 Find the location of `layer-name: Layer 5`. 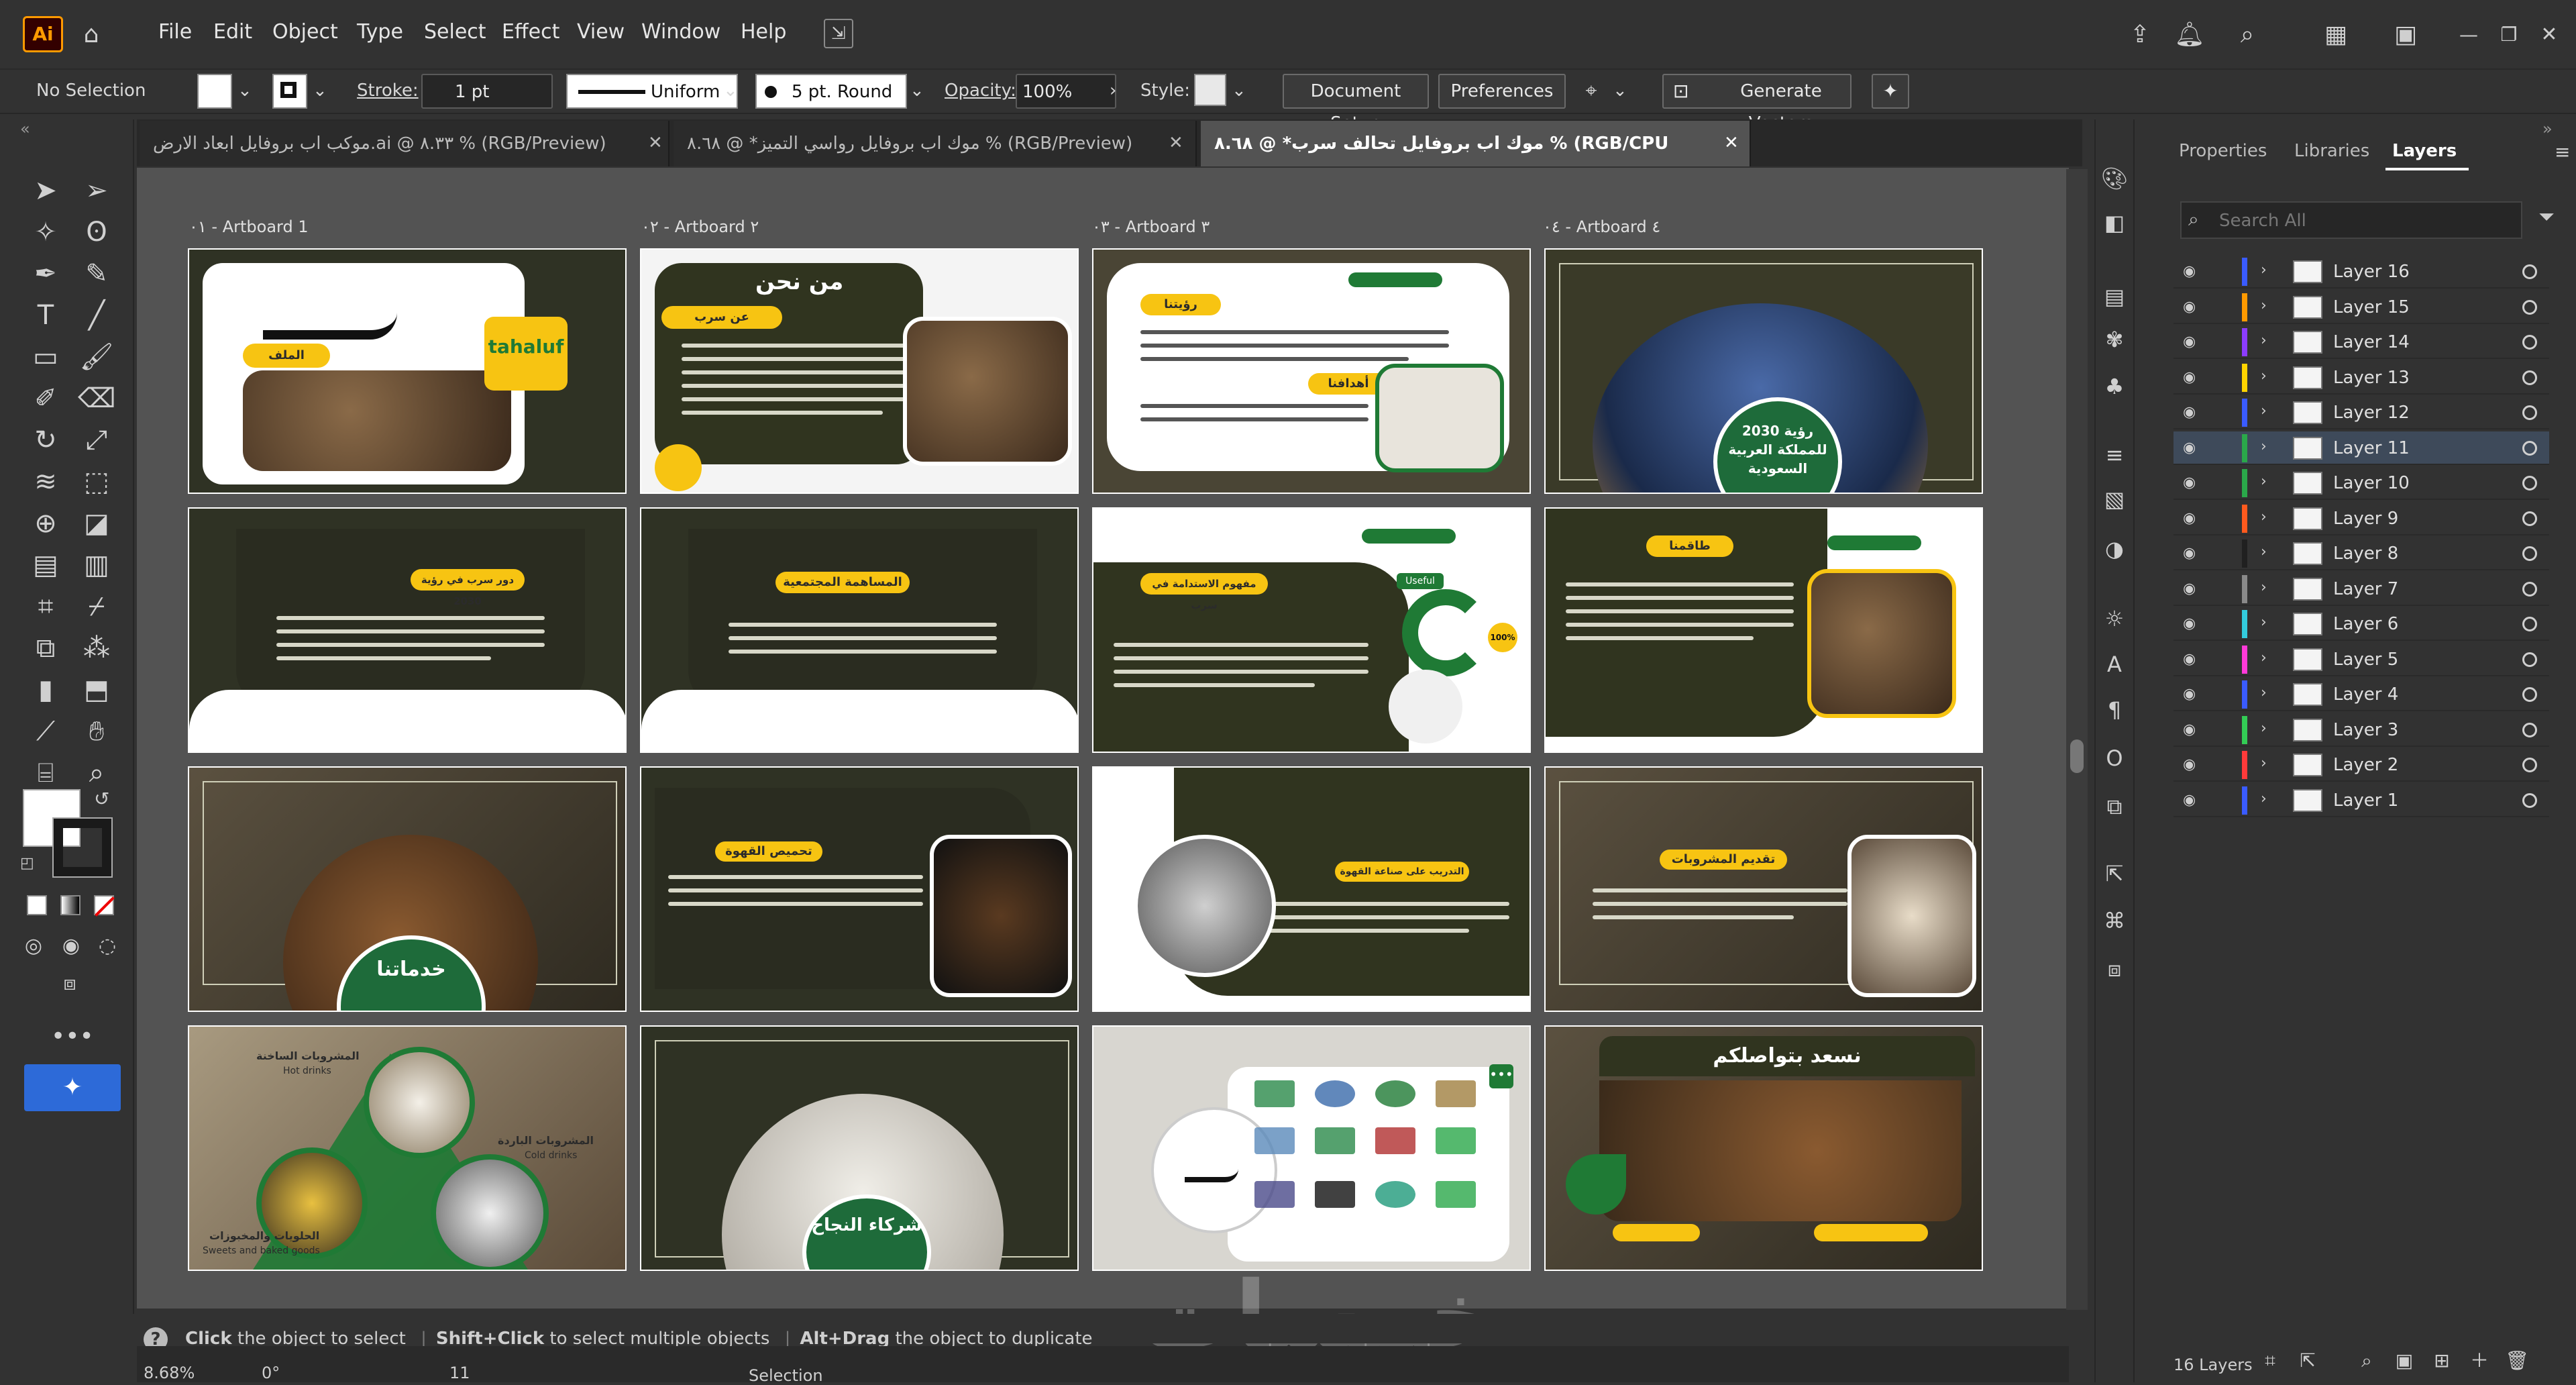

layer-name: Layer 5 is located at coordinates (2365, 660).